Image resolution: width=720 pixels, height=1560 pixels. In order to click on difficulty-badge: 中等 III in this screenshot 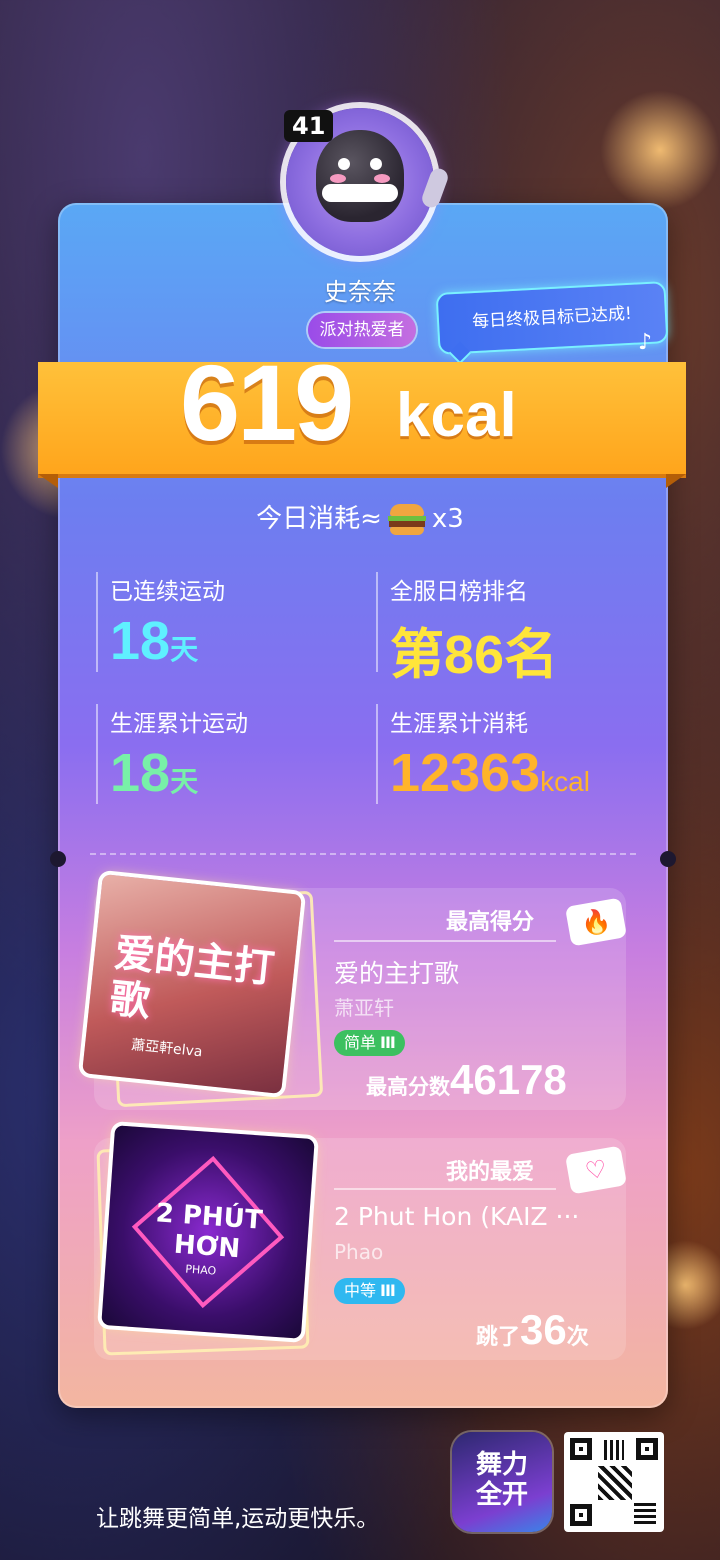, I will do `click(369, 1291)`.